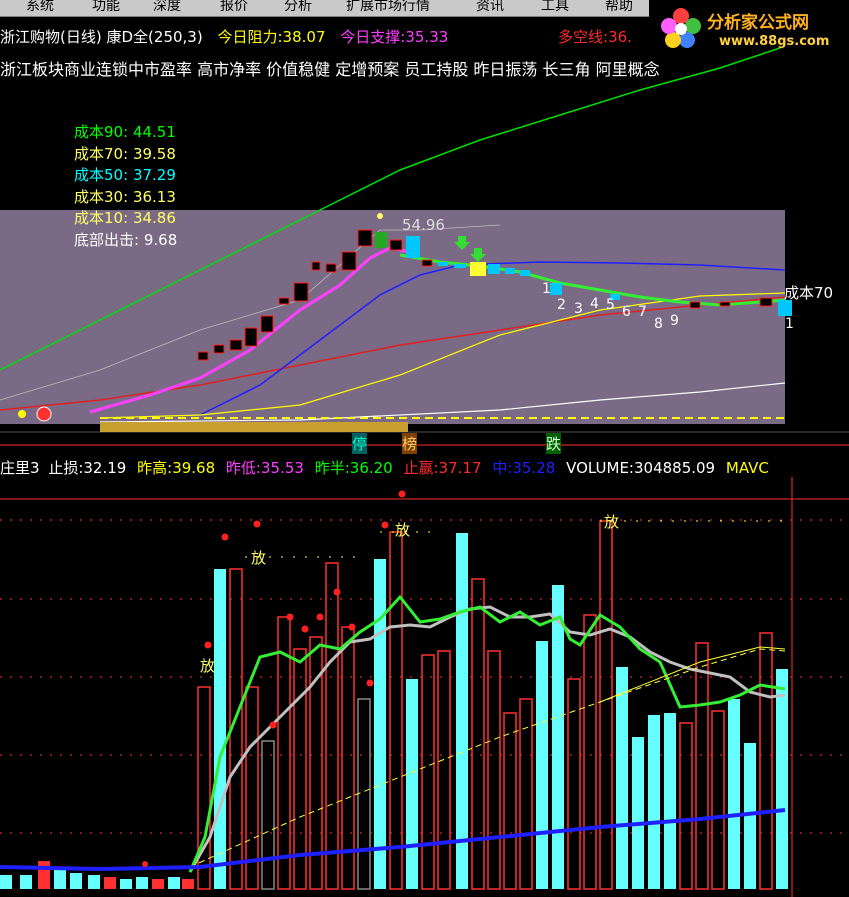 Image resolution: width=849 pixels, height=897 pixels. Describe the element at coordinates (808, 293) in the screenshot. I see `cost70-label: 成本70` at that location.